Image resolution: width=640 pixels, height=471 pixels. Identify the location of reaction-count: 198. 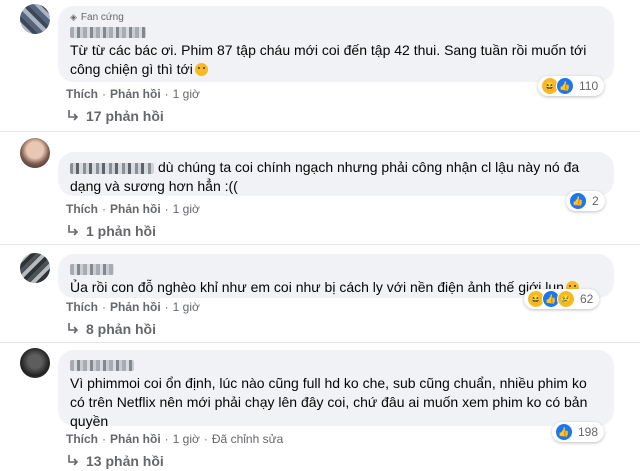
(588, 432).